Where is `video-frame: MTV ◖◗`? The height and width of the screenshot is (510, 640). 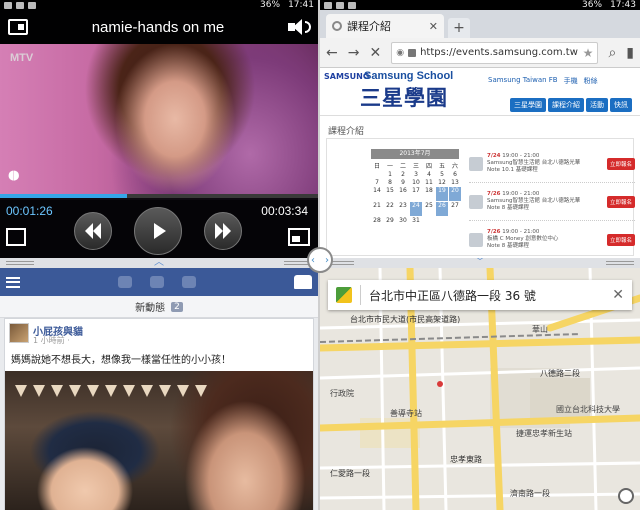 video-frame: MTV ◖◗ is located at coordinates (159, 119).